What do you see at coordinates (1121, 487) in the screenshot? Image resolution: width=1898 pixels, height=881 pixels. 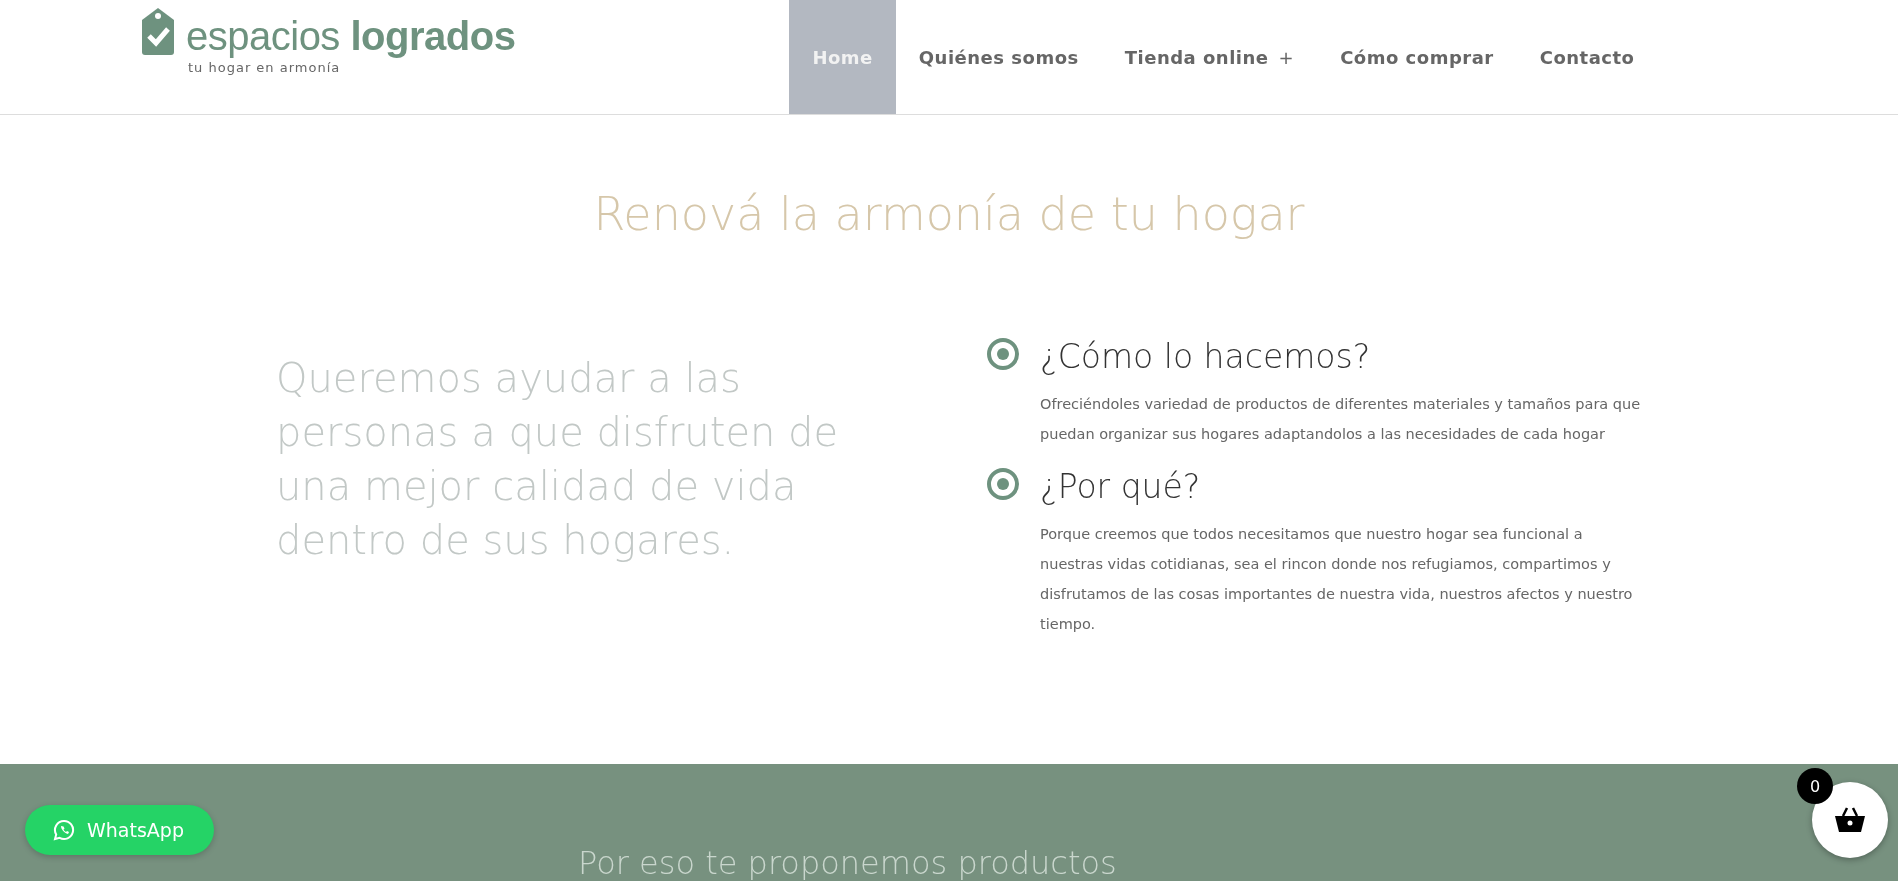 I see `feature-title: ¿Por qué?` at bounding box center [1121, 487].